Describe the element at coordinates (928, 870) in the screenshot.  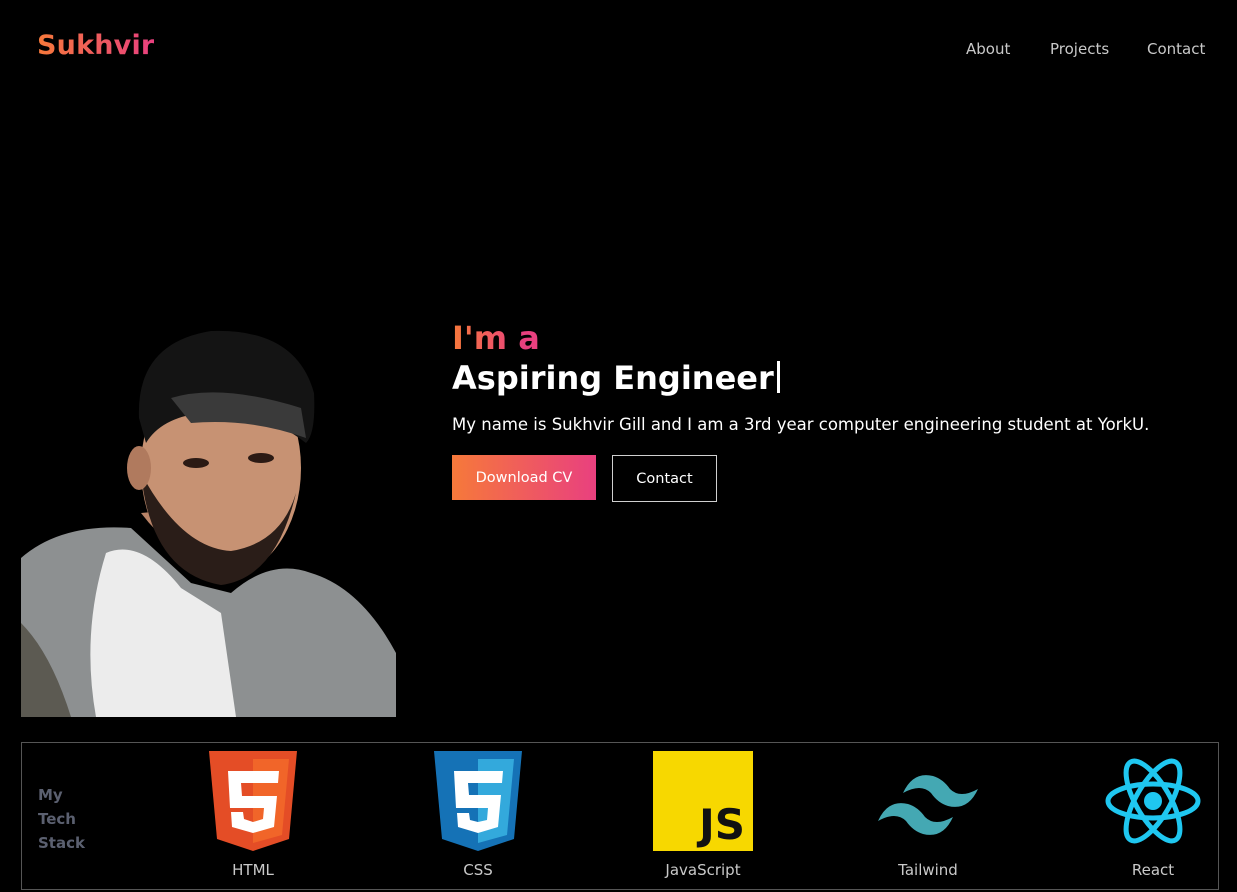
I see `tech-label-tailwind: Tailwind` at that location.